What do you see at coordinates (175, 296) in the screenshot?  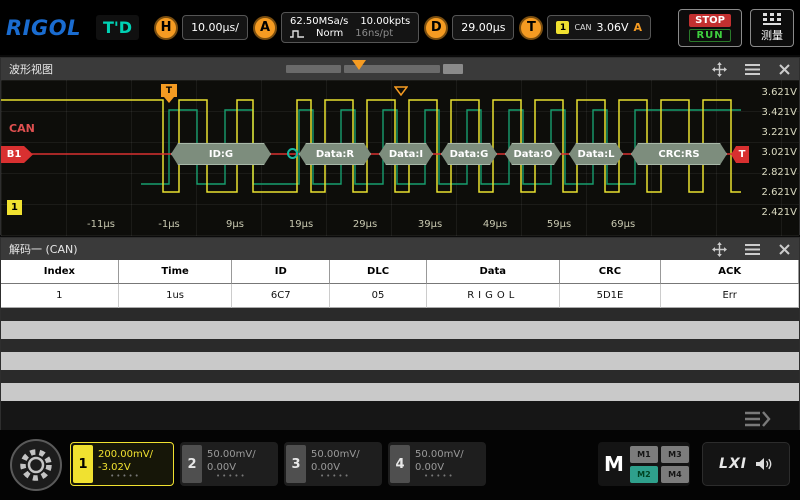 I see `cell-time: 1us` at bounding box center [175, 296].